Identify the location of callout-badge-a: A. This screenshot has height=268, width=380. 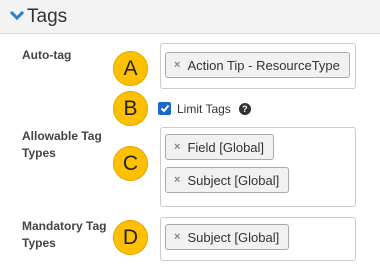
(130, 68).